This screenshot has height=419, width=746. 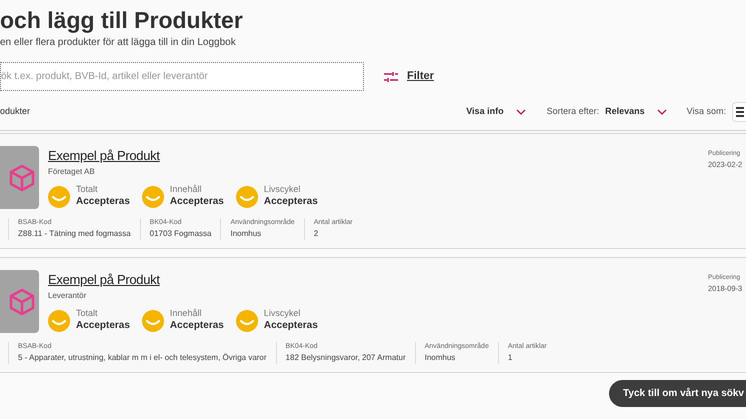 I want to click on field-value: 01703 Fogmassa, so click(x=181, y=234).